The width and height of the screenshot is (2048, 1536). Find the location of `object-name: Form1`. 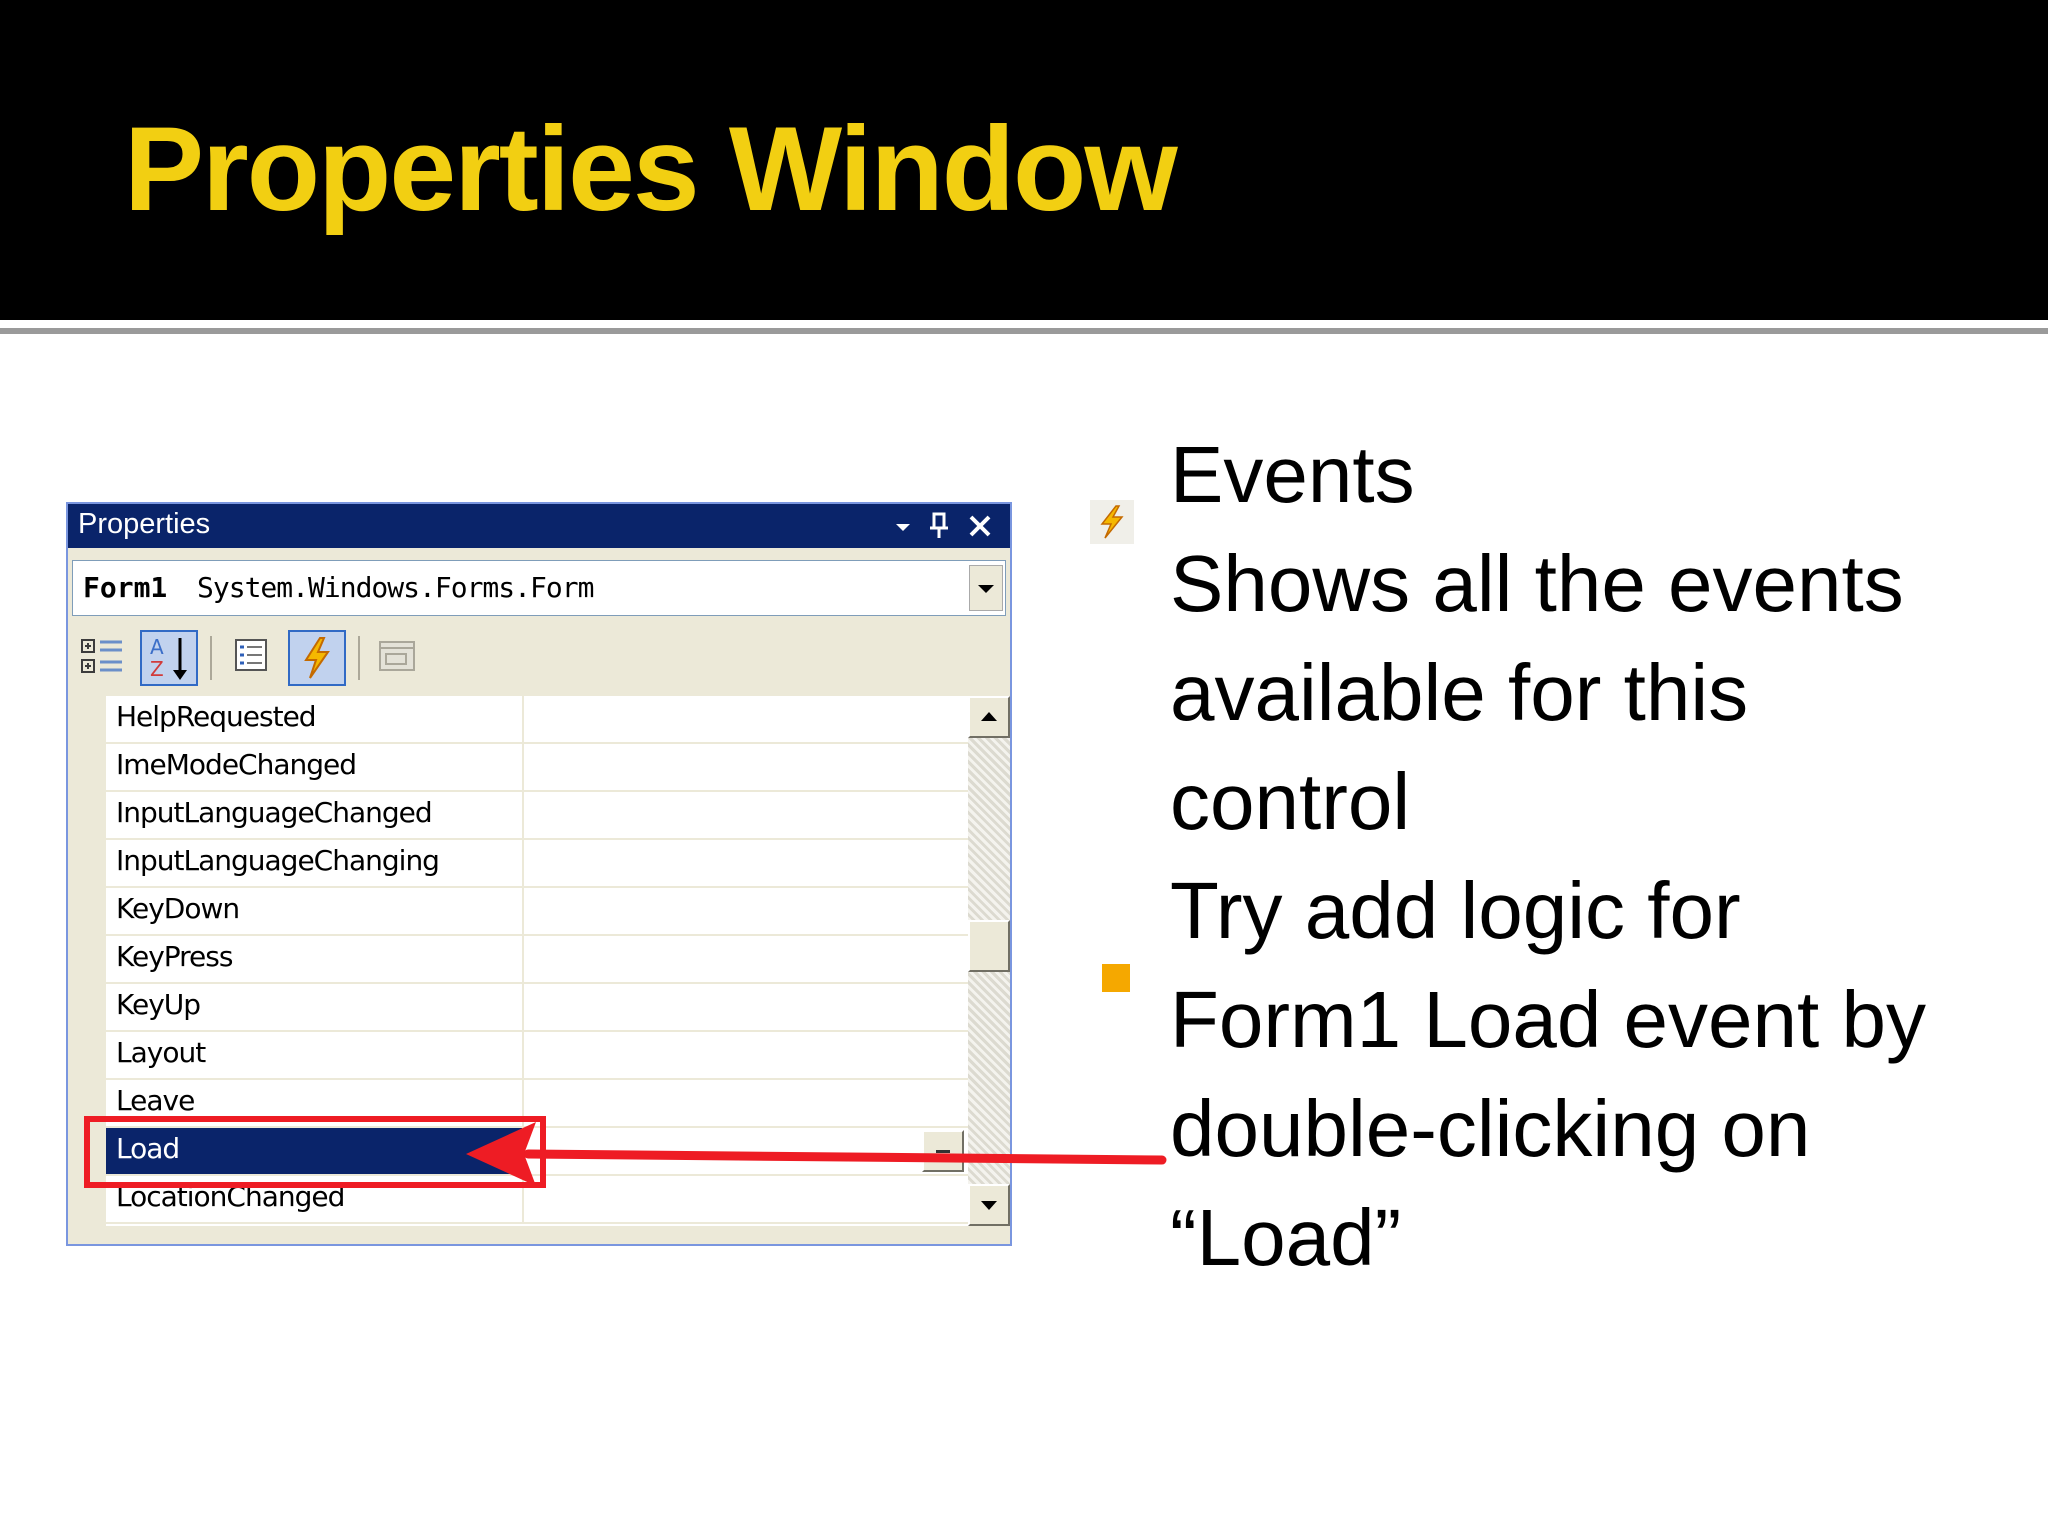

object-name: Form1 is located at coordinates (125, 587).